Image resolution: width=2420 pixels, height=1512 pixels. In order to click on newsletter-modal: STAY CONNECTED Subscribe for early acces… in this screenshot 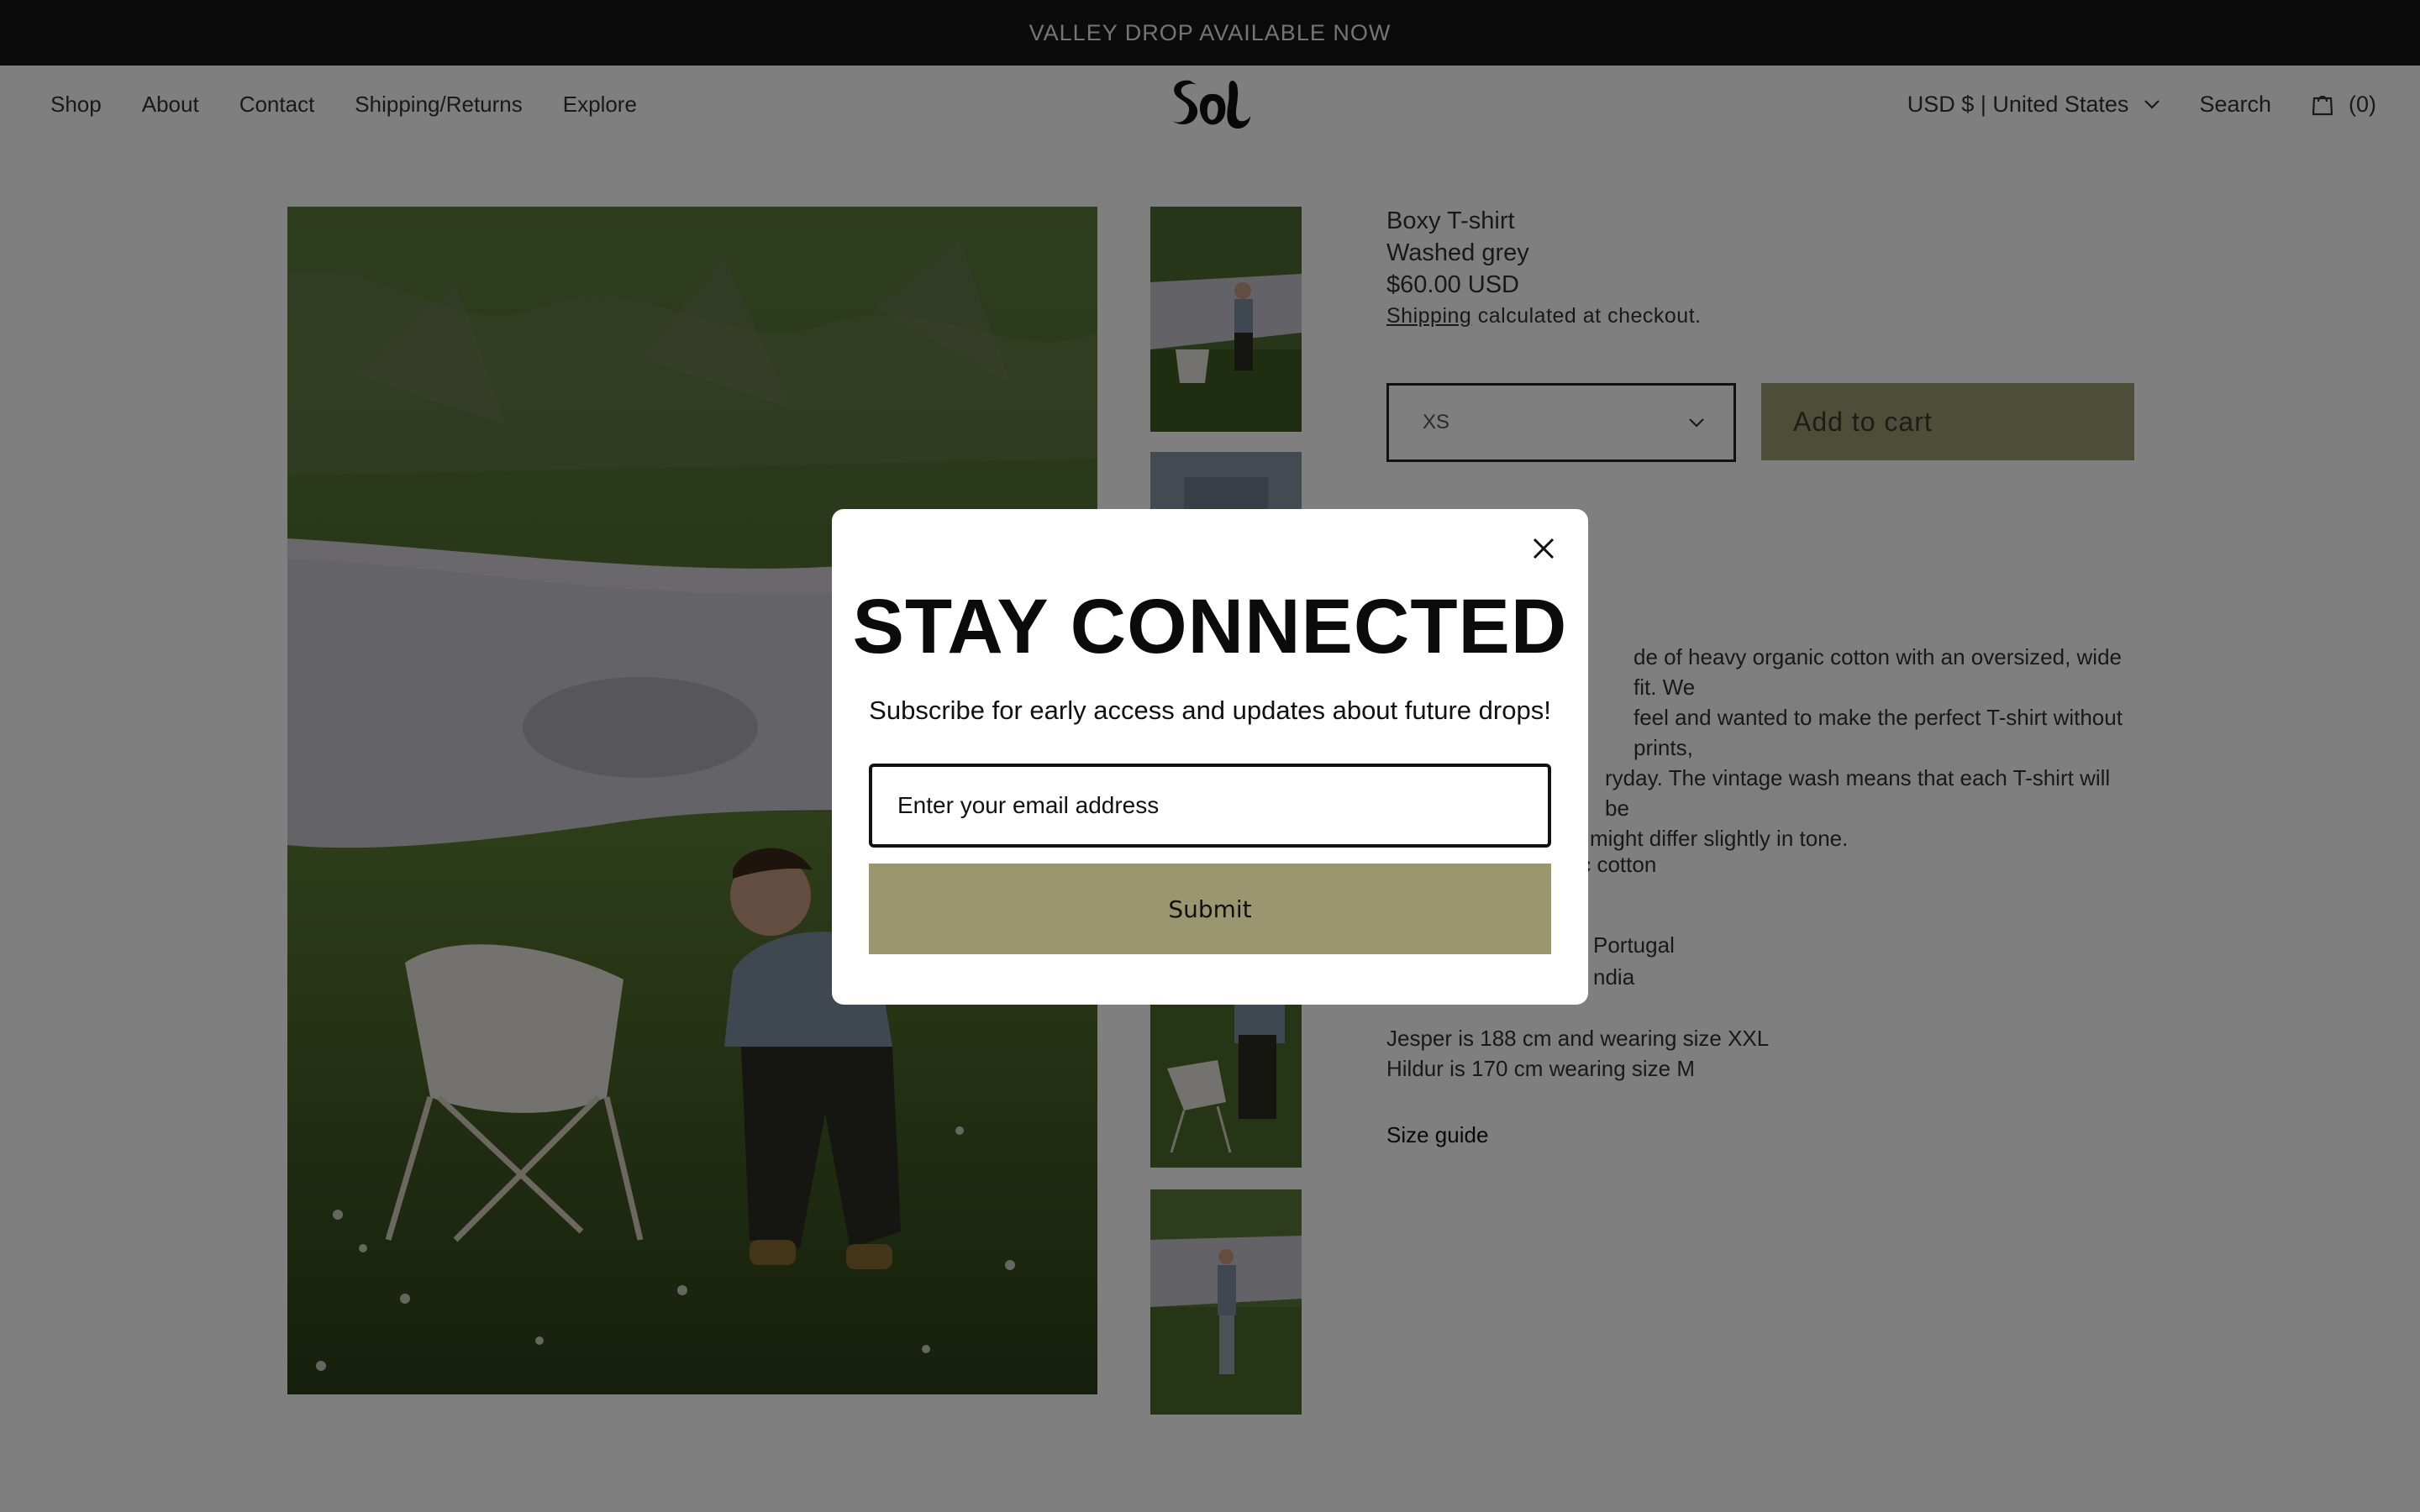, I will do `click(1210, 757)`.